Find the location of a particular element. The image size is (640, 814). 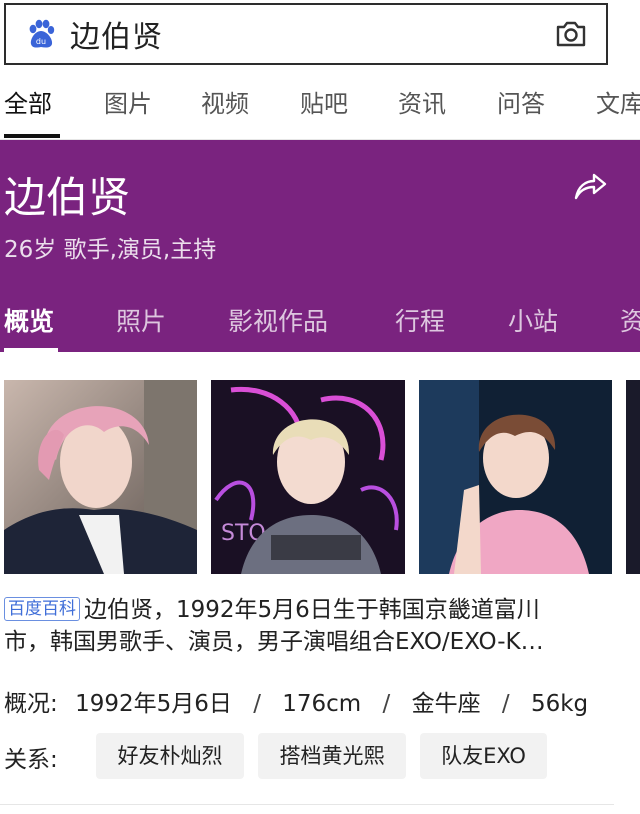

card-tab-more: 资 is located at coordinates (630, 320).